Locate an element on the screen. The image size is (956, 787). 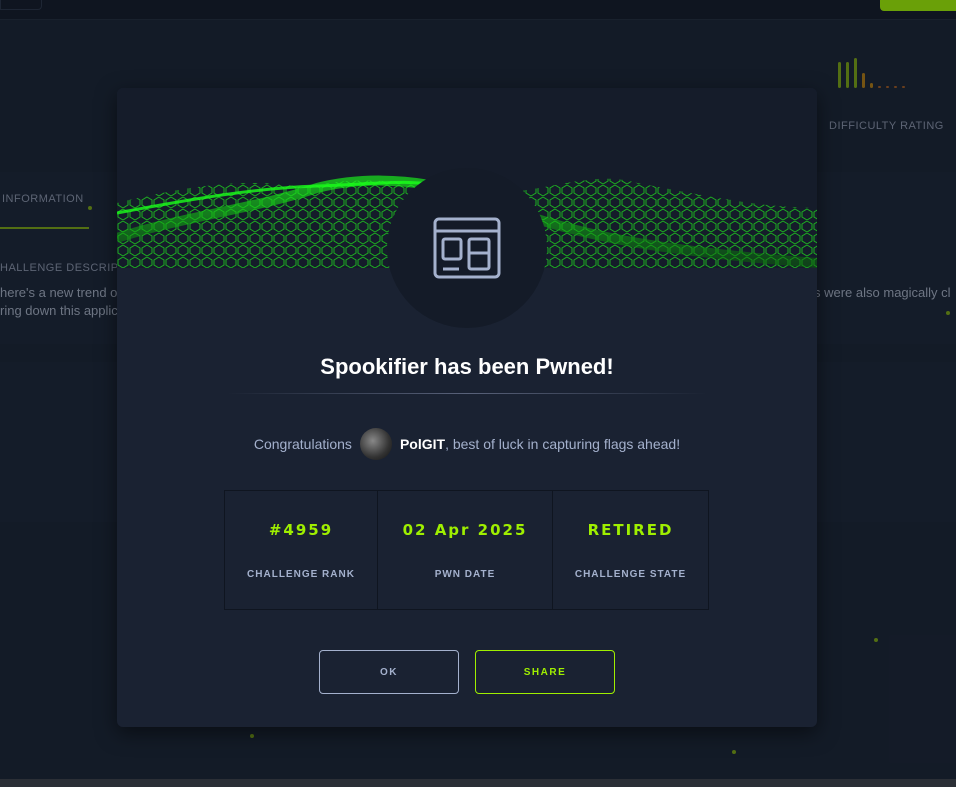
share-button: SHARE is located at coordinates (545, 672).